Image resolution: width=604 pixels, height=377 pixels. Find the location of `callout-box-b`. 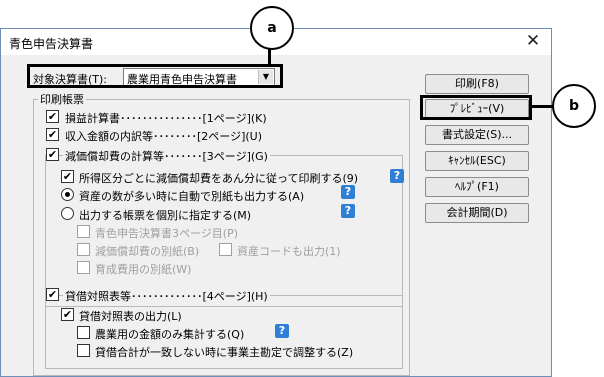

callout-box-b is located at coordinates (476, 107).